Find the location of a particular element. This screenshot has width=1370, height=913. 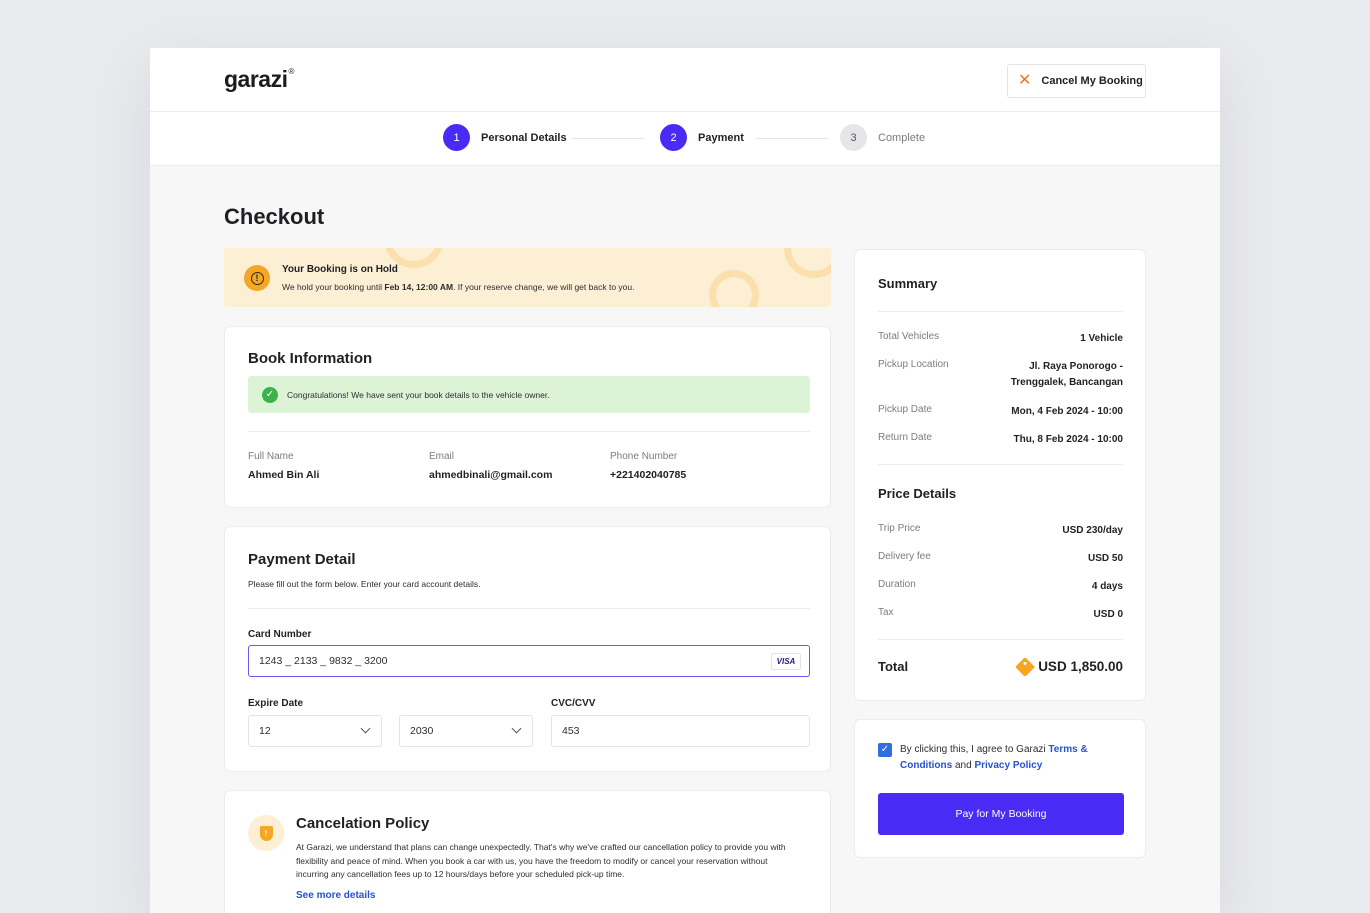

price-key: Trip Price is located at coordinates (899, 528).